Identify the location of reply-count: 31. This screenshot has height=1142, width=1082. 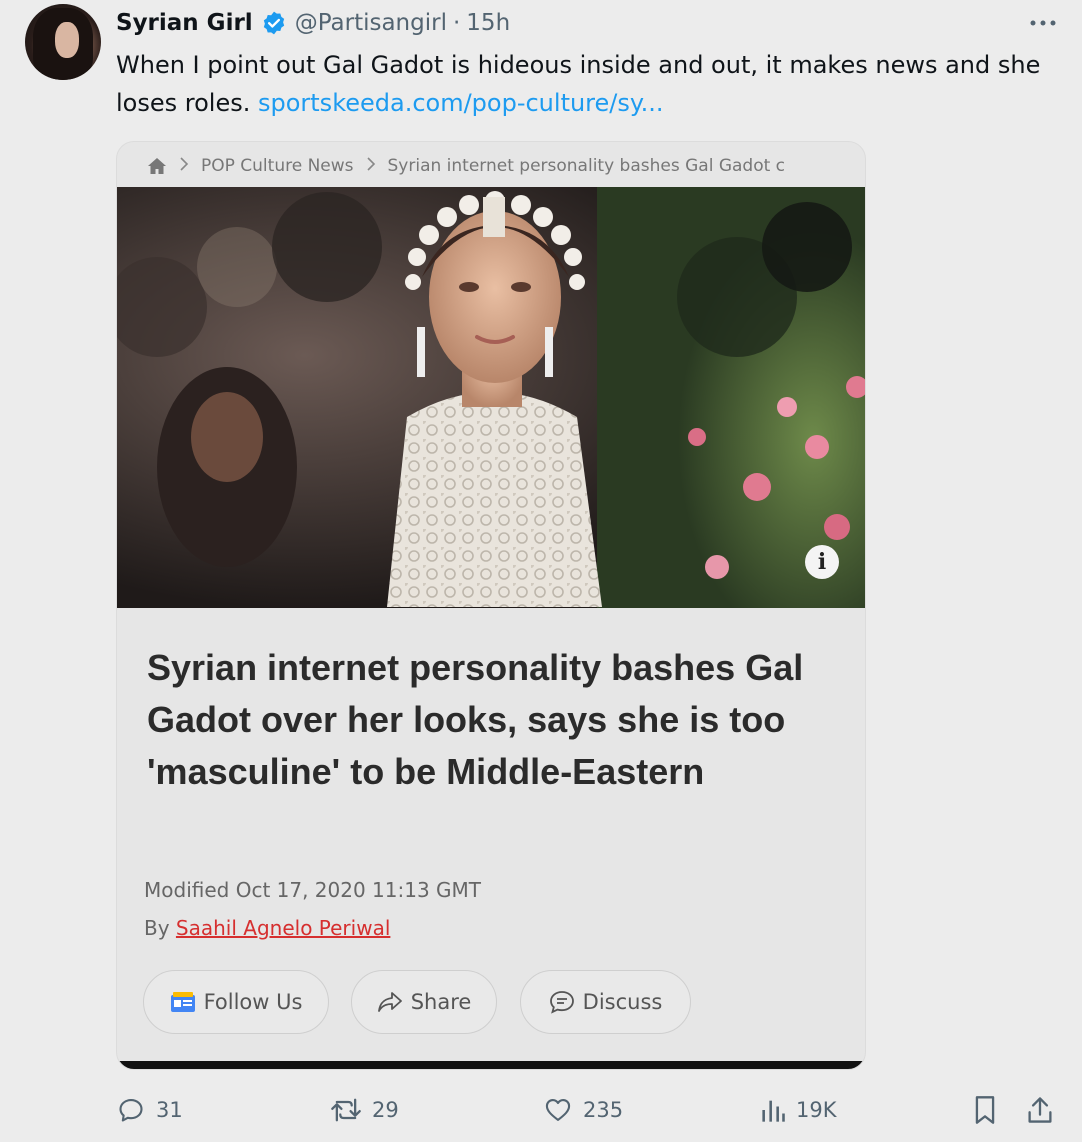
(169, 1110).